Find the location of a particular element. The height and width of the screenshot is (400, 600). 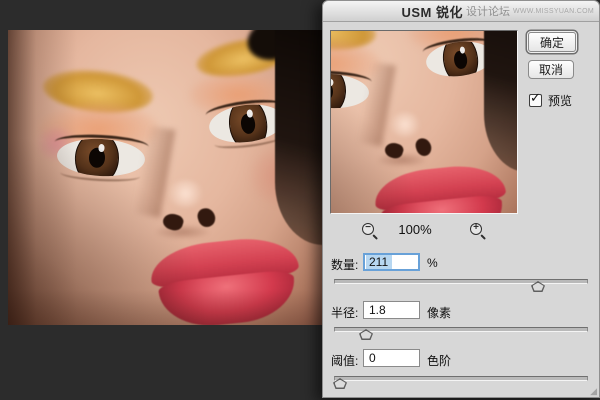

checkmark-icon: ✓ is located at coordinates (535, 97).